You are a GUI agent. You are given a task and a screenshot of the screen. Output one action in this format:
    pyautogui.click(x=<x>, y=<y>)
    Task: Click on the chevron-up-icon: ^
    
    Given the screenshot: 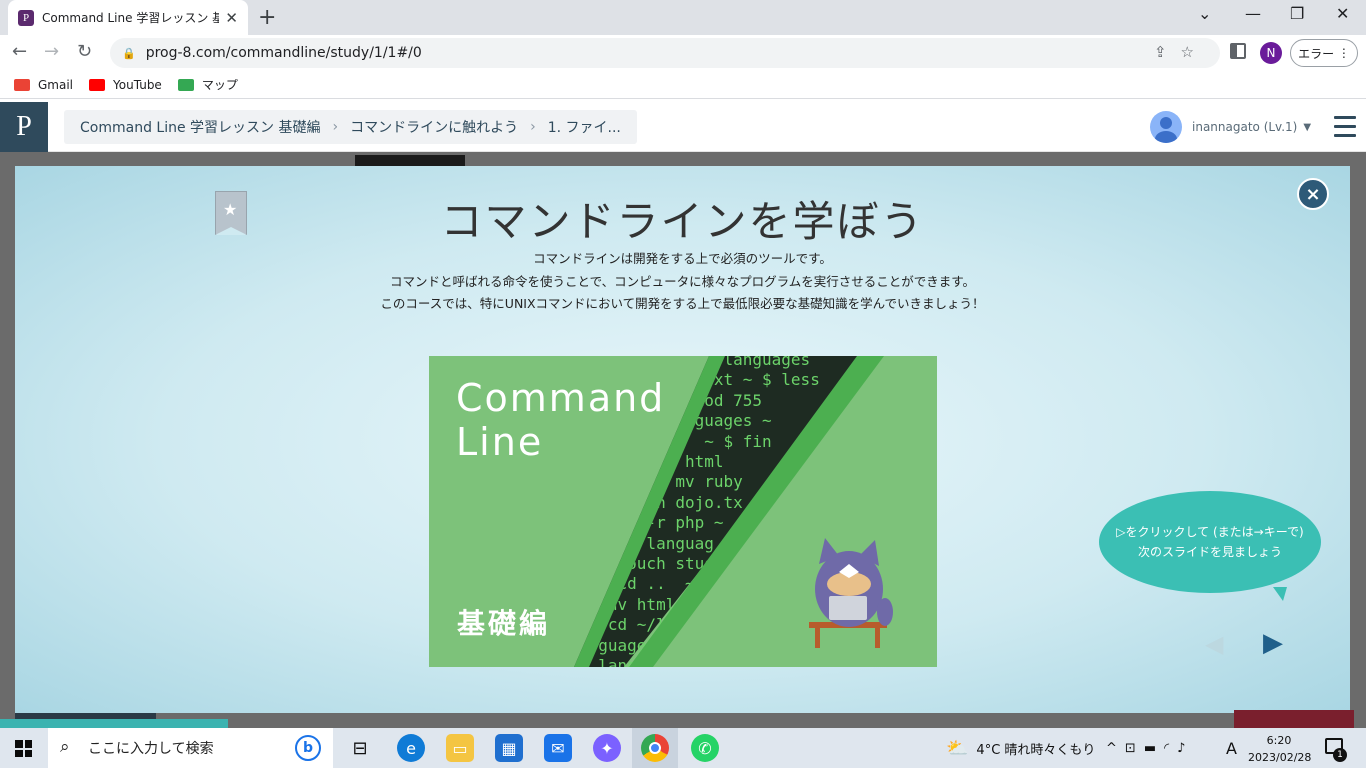 What is the action you would take?
    pyautogui.click(x=1115, y=748)
    